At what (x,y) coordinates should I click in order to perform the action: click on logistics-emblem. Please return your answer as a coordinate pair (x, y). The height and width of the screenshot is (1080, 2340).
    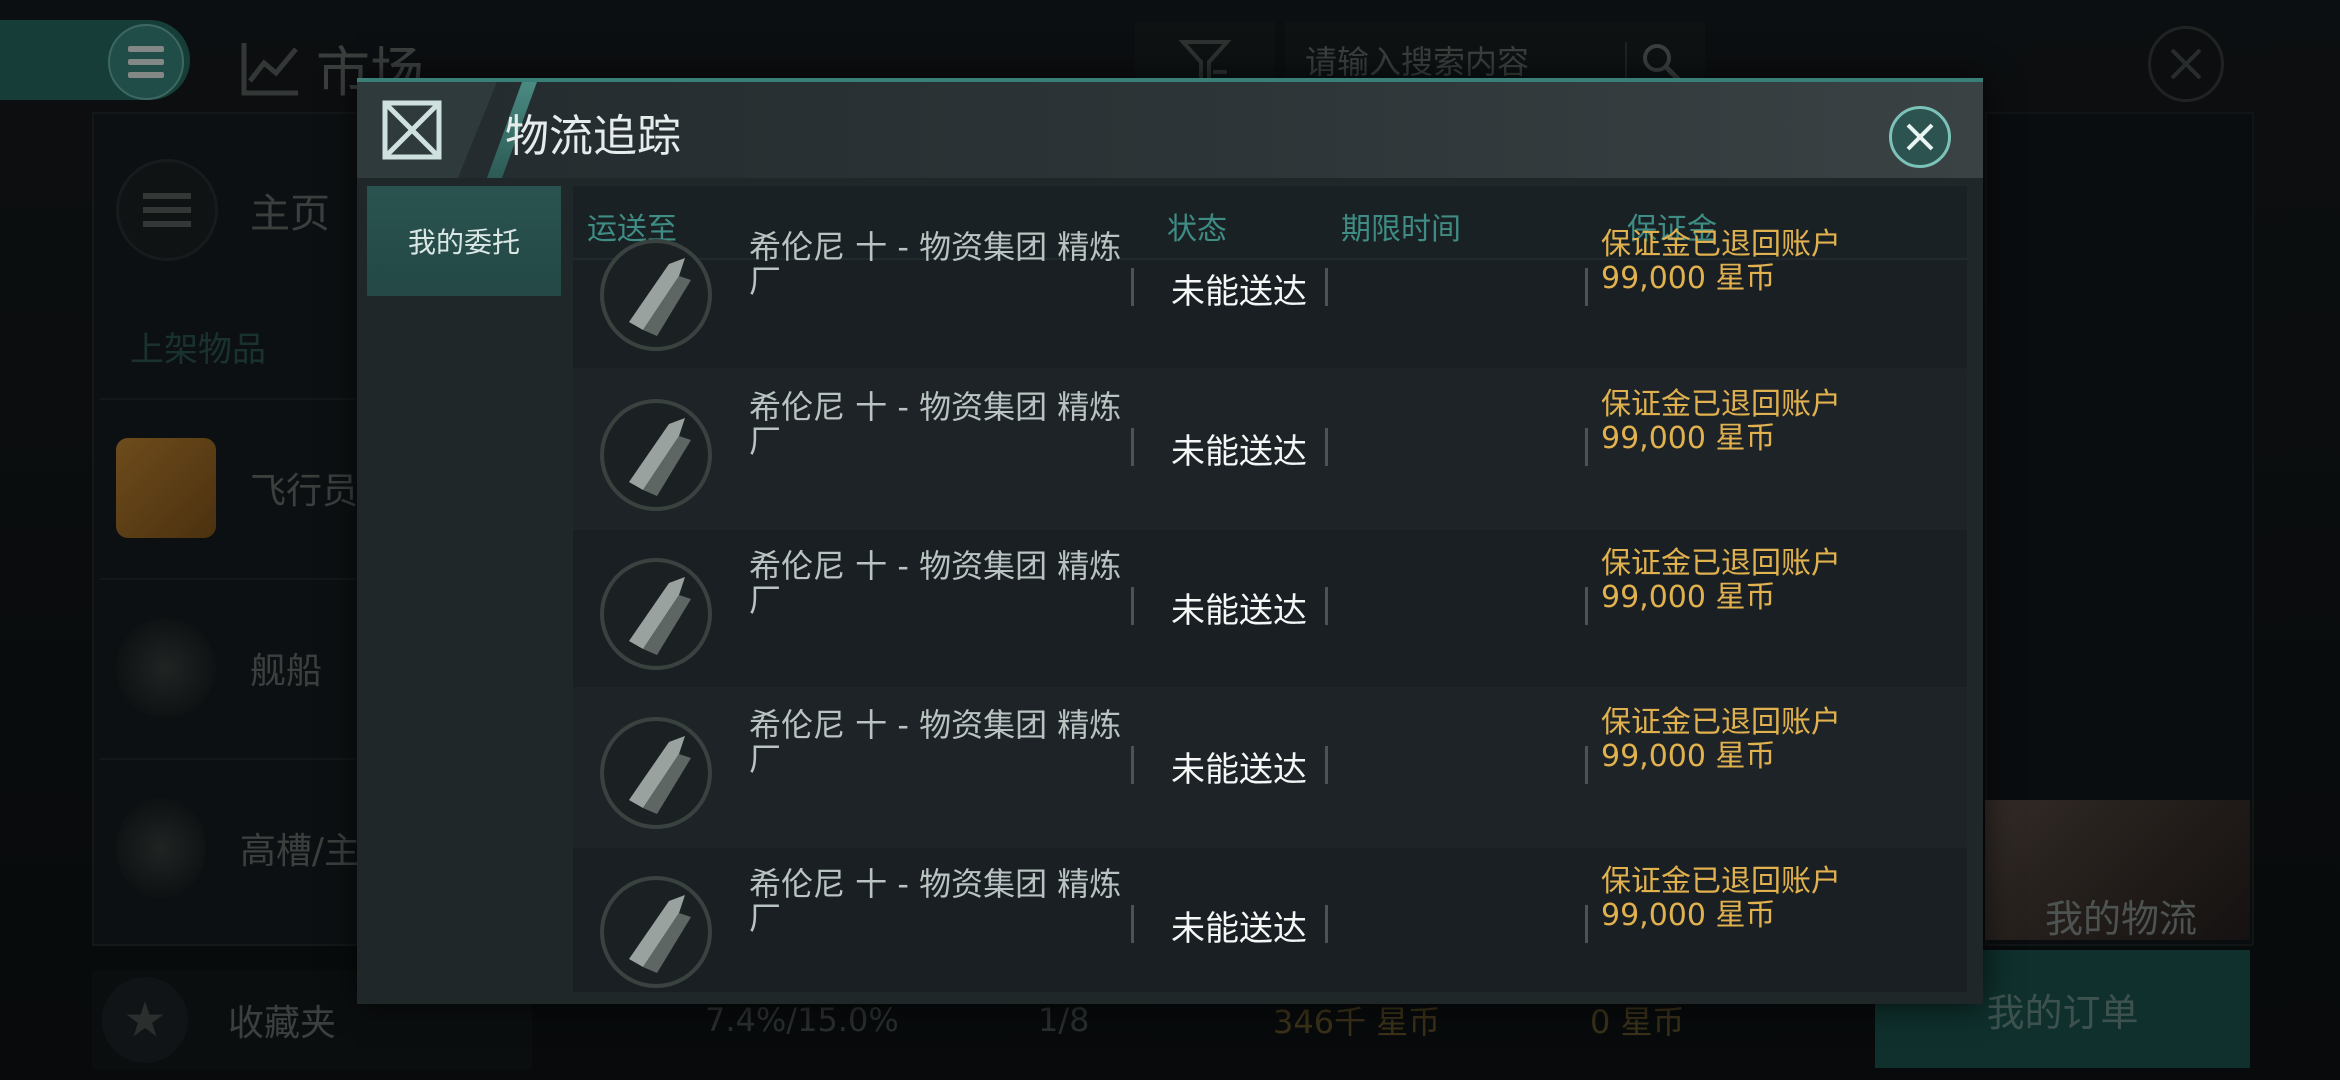
    Looking at the image, I should click on (427, 130).